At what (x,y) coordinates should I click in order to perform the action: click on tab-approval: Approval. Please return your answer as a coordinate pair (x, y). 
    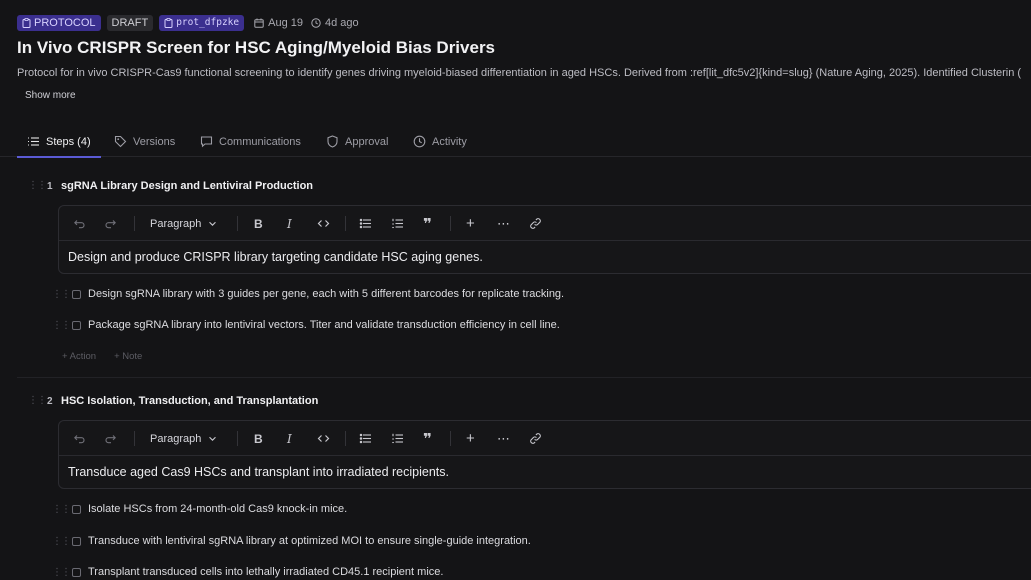
    Looking at the image, I should click on (357, 141).